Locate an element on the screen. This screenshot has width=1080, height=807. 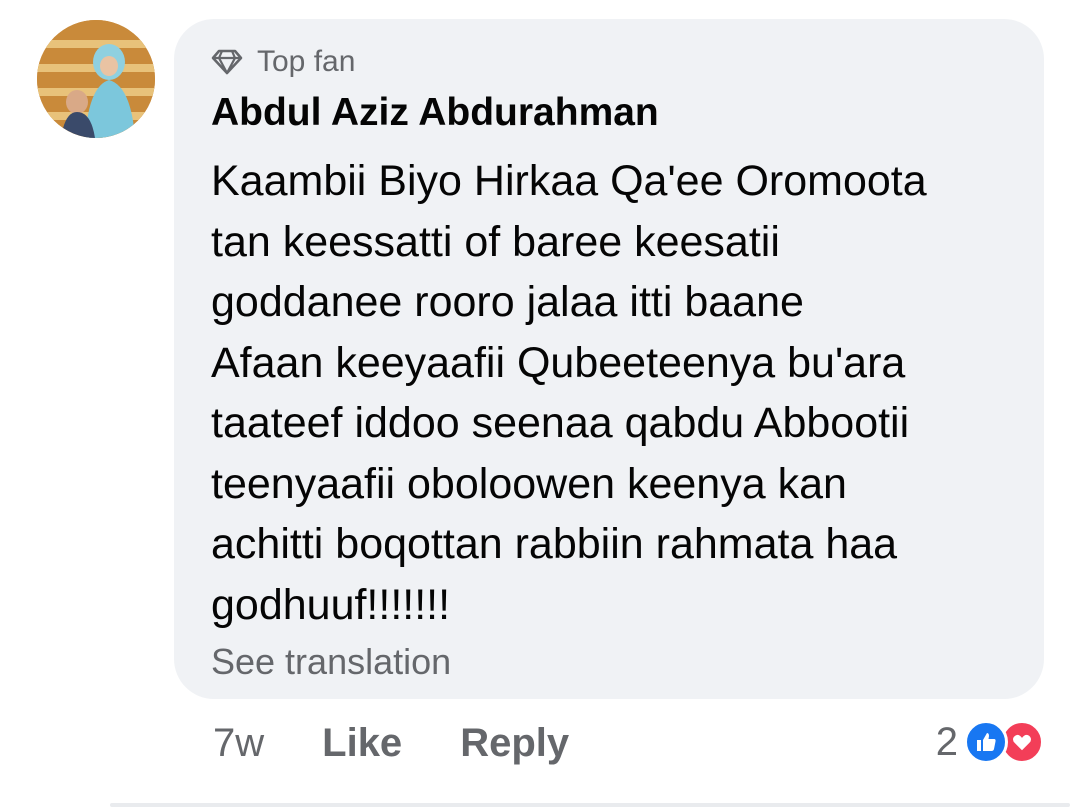
reaction-count: 2 is located at coordinates (946, 741).